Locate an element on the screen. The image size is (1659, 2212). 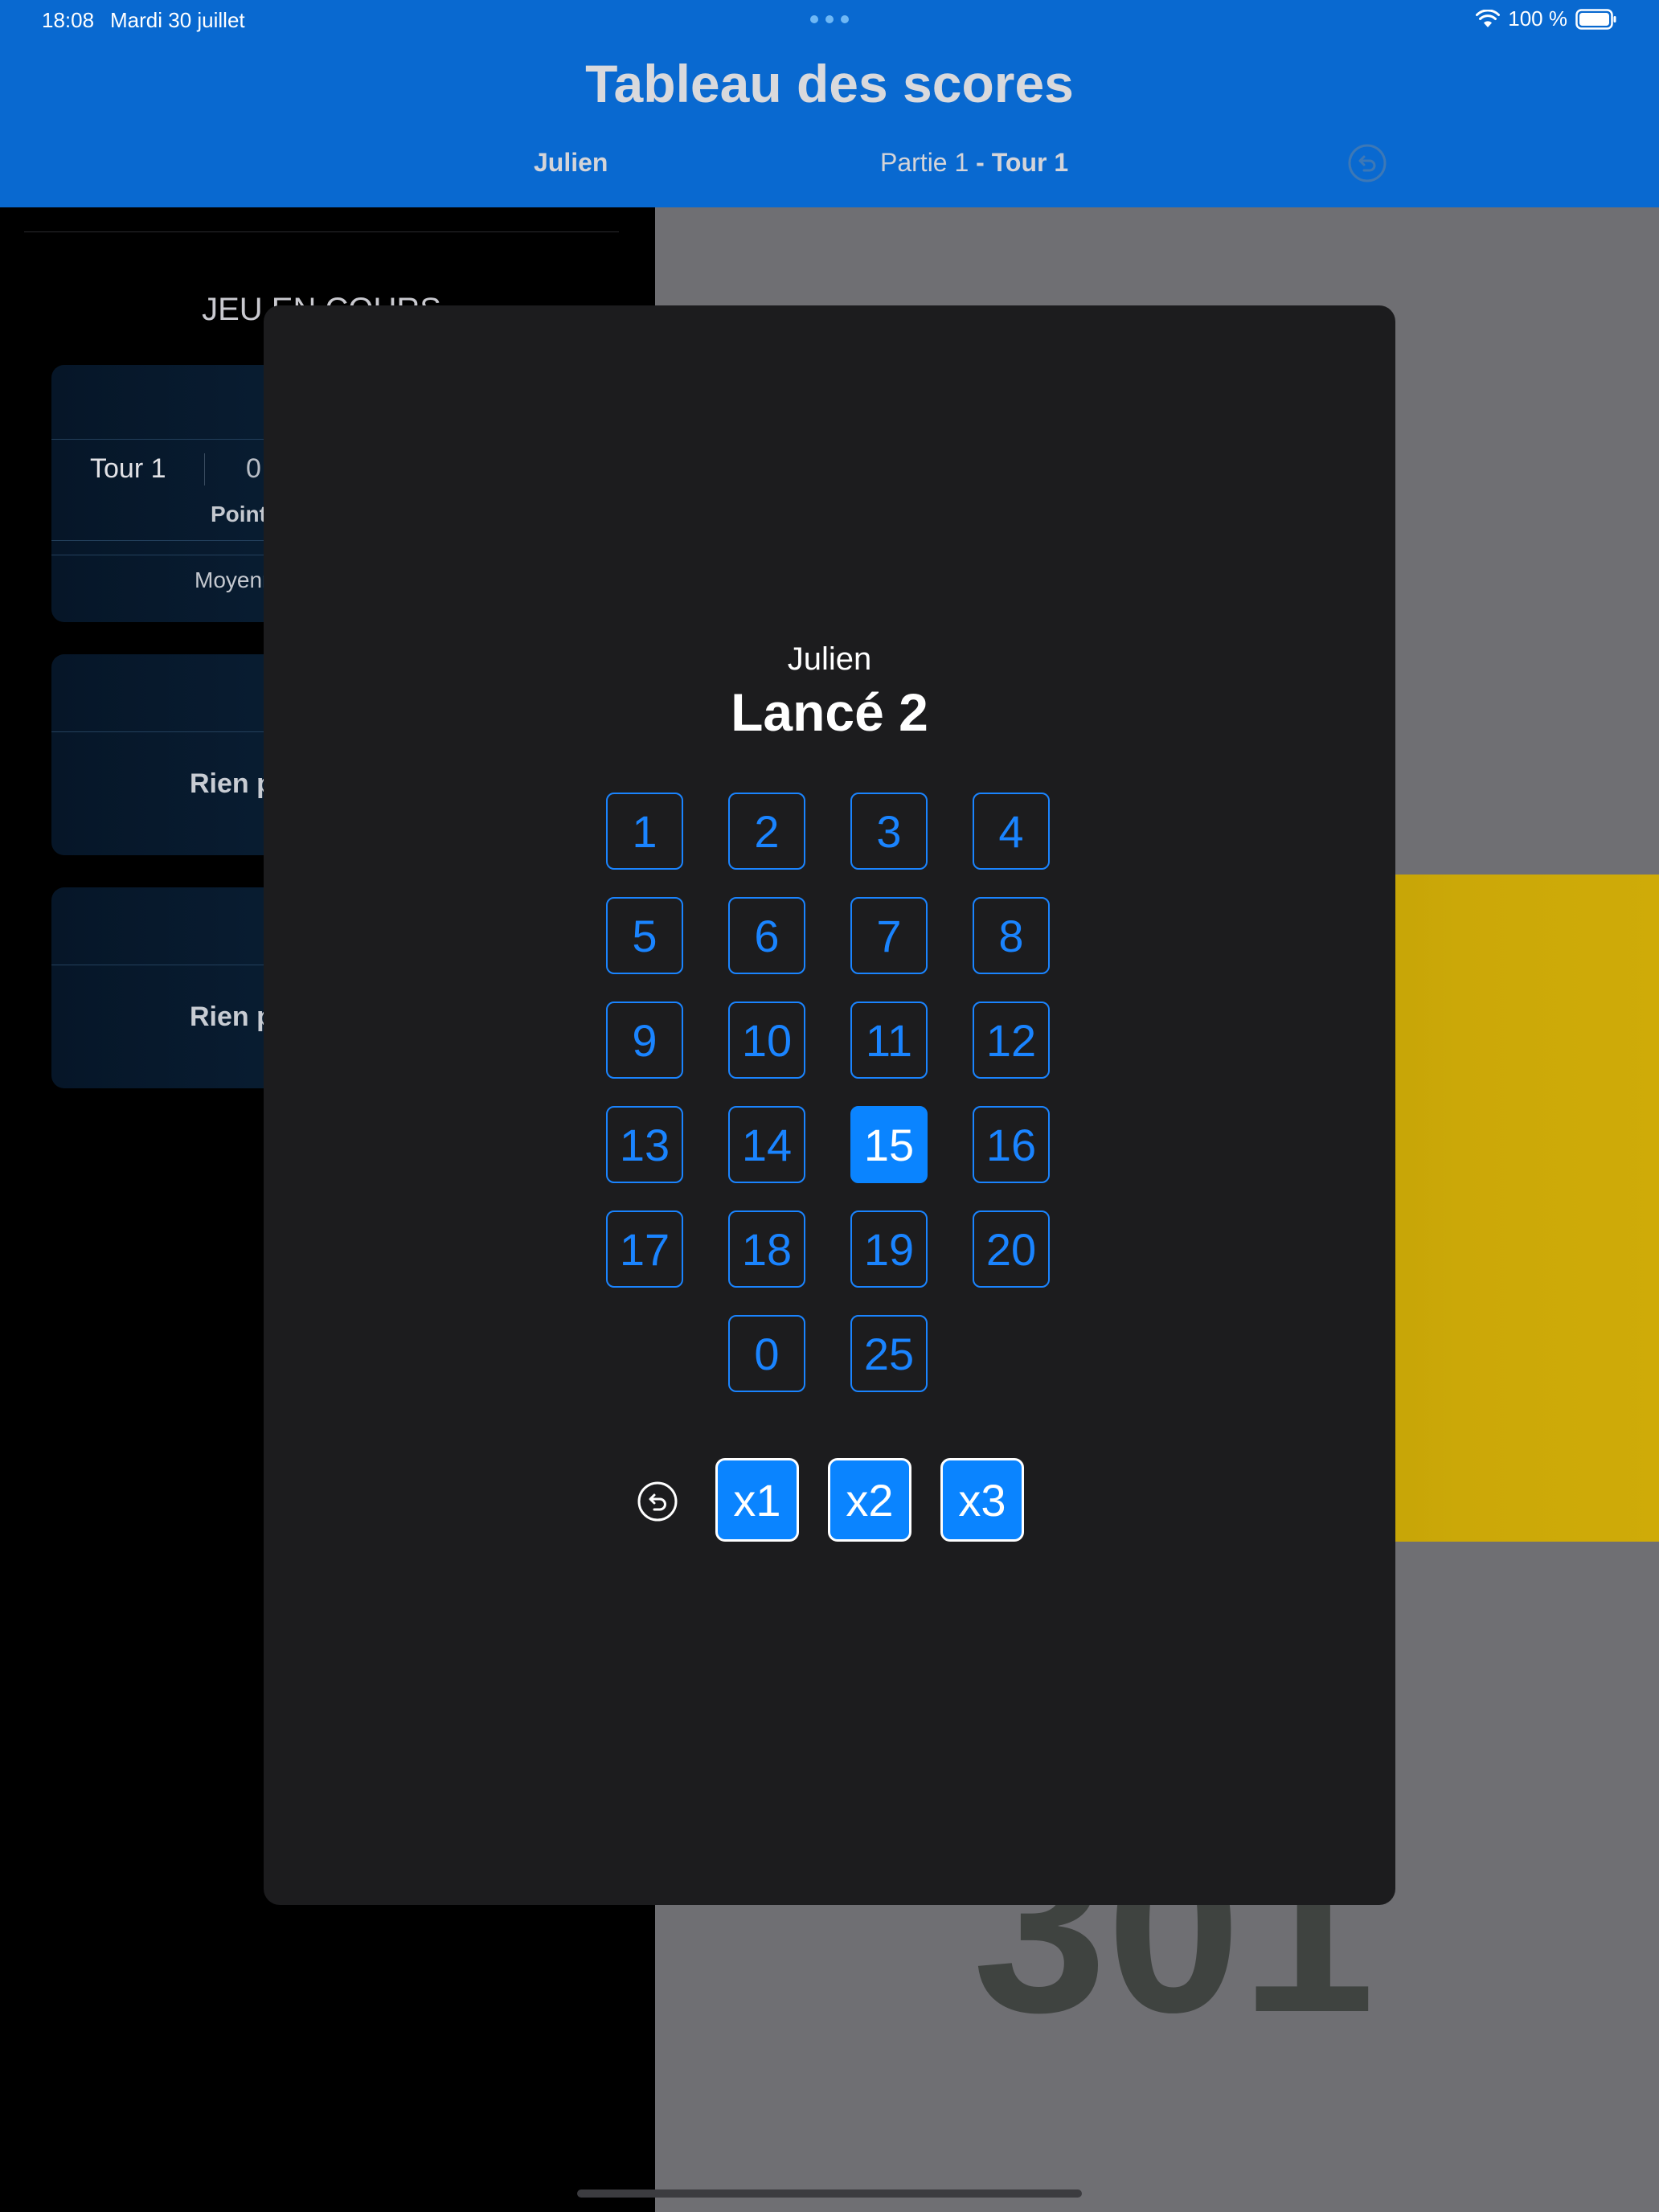
score-button-17: 17 is located at coordinates (644, 1249).